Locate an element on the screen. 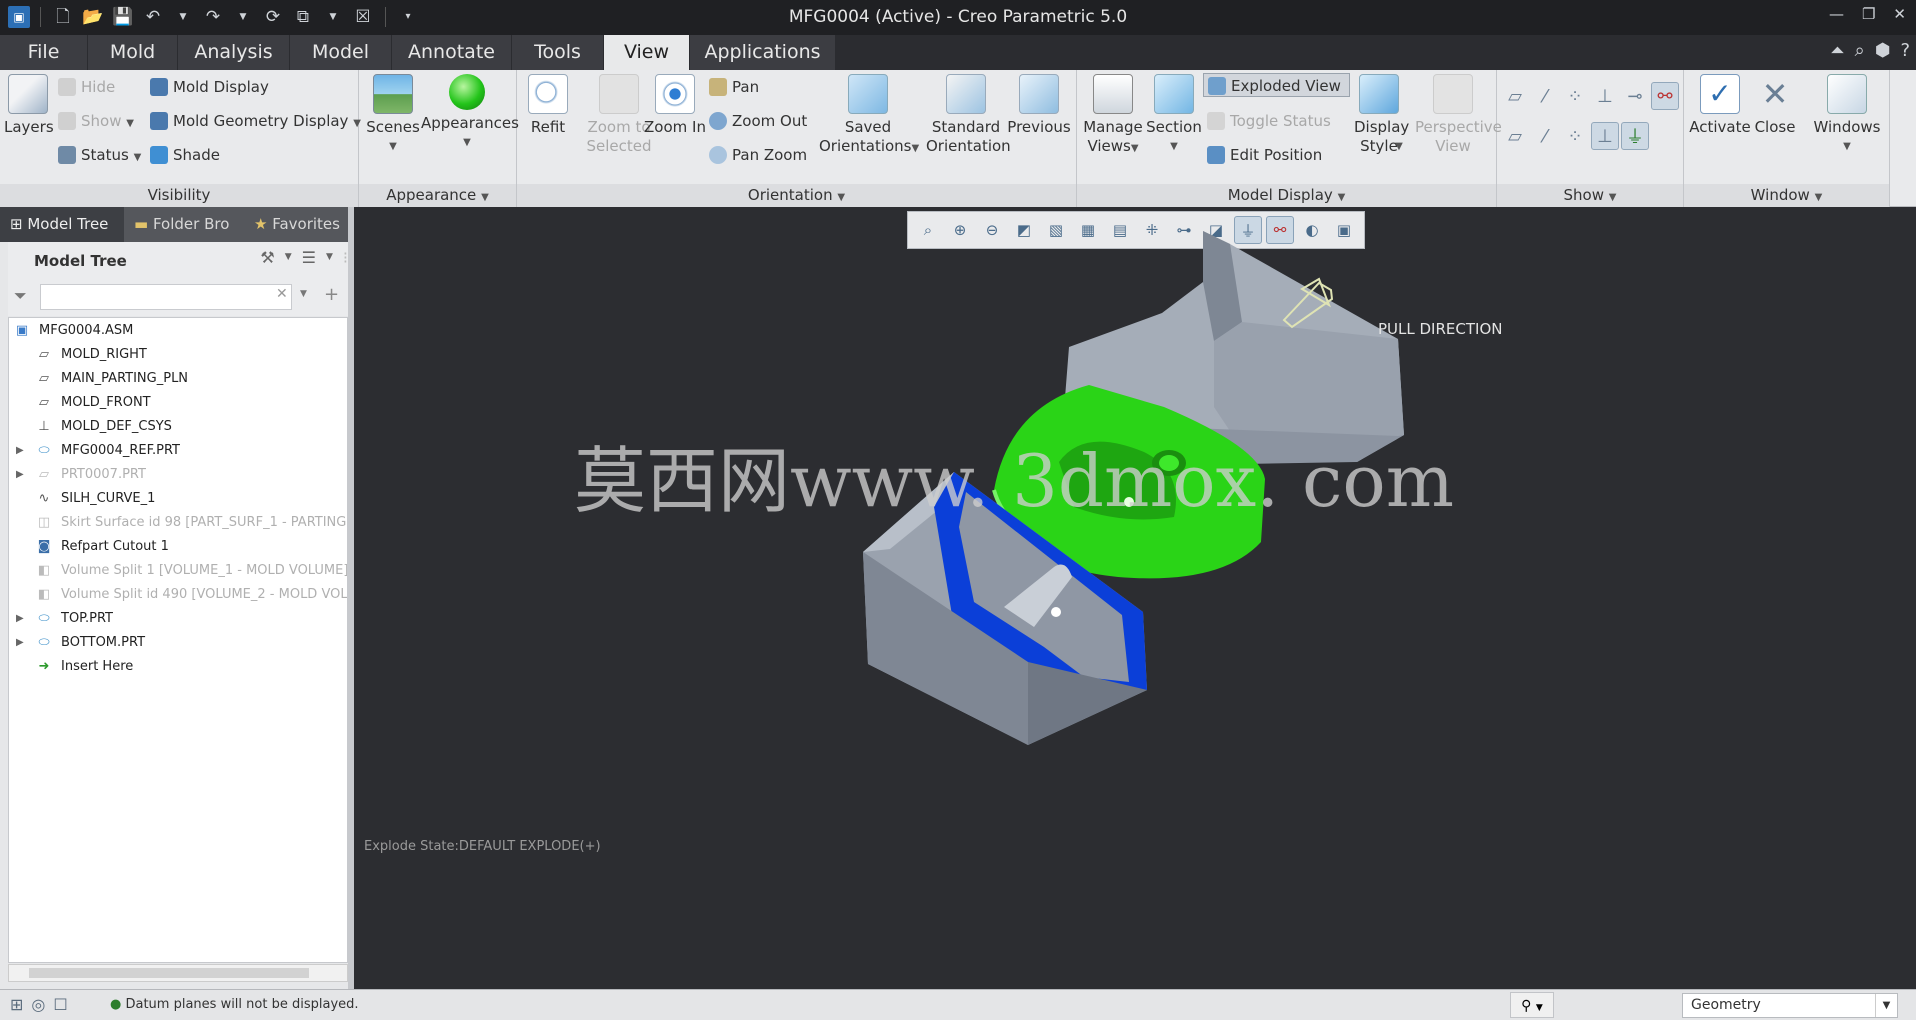 This screenshot has height=1020, width=1916. tab-mold: Mold is located at coordinates (133, 52).